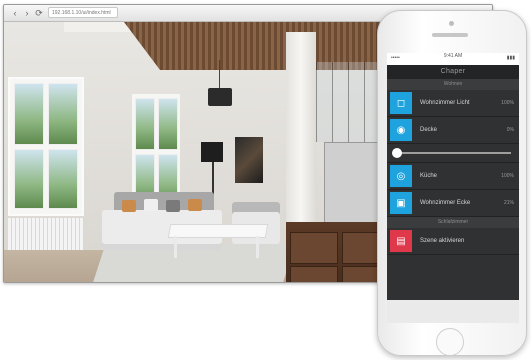 Image resolution: width=531 pixels, height=360 pixels. I want to click on coffee-table, so click(218, 231).